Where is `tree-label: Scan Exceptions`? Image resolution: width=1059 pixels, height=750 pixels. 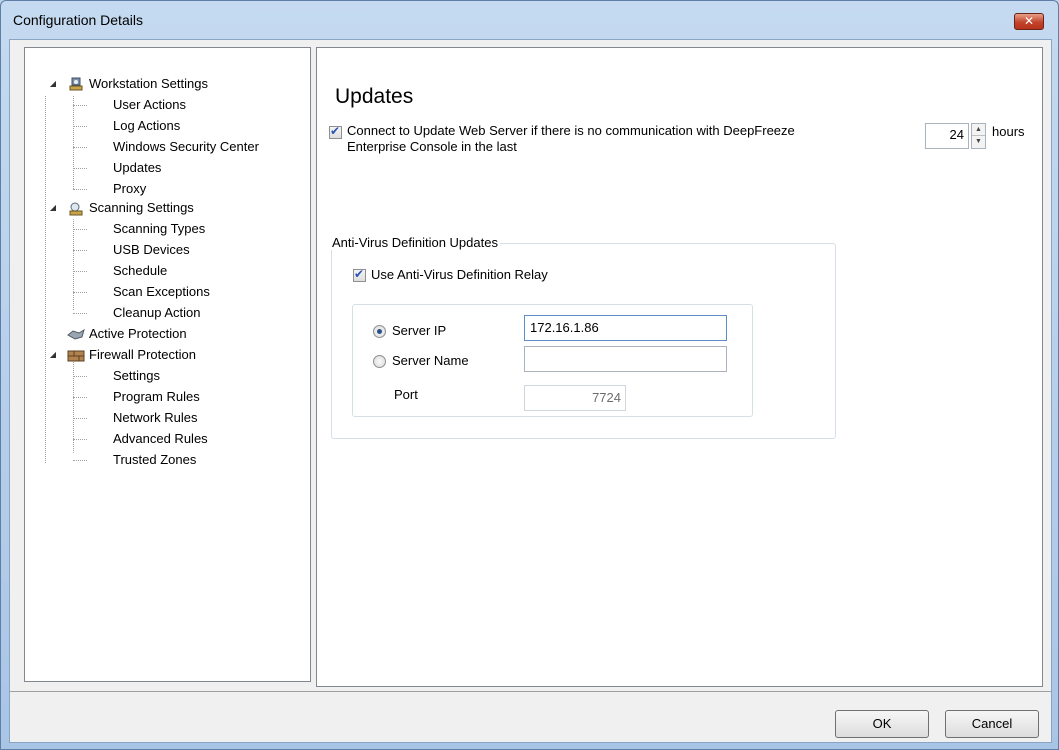 tree-label: Scan Exceptions is located at coordinates (161, 291).